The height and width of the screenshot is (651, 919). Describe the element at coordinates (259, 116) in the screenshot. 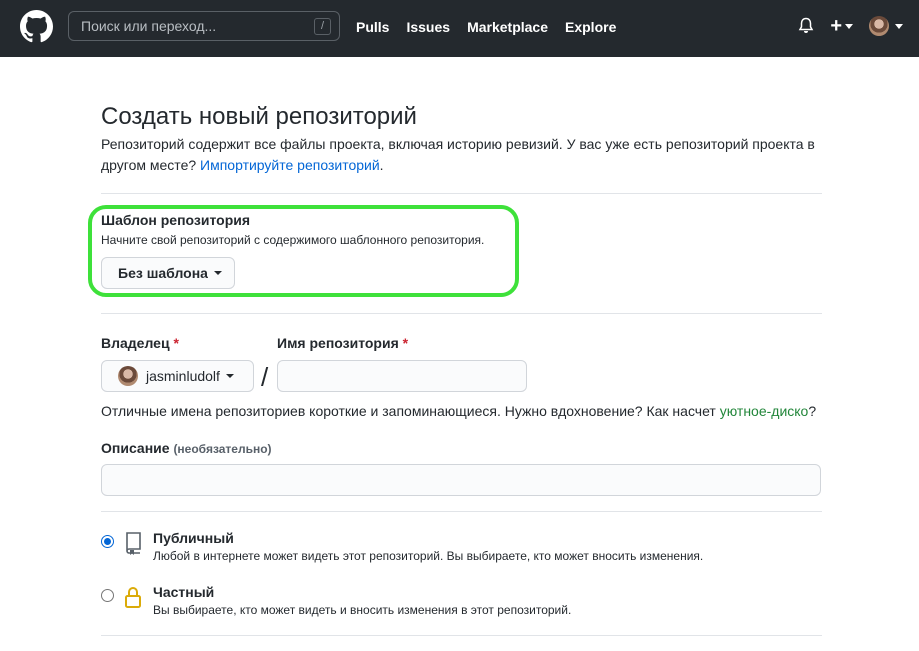

I see `page-title: Создать новый репозиторий` at that location.